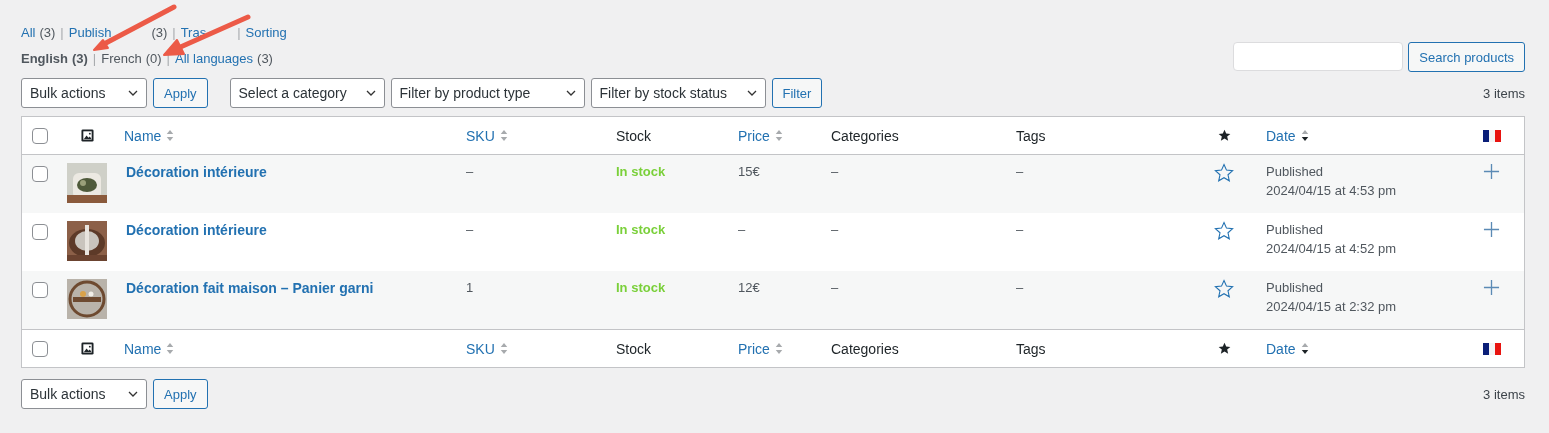 This screenshot has width=1549, height=433. What do you see at coordinates (118, 32) in the screenshot?
I see `status-filter-link: Publish (3)` at bounding box center [118, 32].